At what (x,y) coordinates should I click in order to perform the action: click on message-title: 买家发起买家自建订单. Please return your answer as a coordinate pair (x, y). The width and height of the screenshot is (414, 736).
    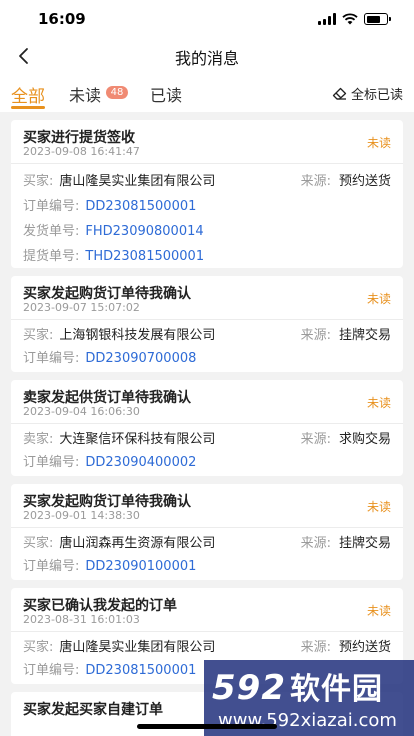
    Looking at the image, I should click on (93, 710).